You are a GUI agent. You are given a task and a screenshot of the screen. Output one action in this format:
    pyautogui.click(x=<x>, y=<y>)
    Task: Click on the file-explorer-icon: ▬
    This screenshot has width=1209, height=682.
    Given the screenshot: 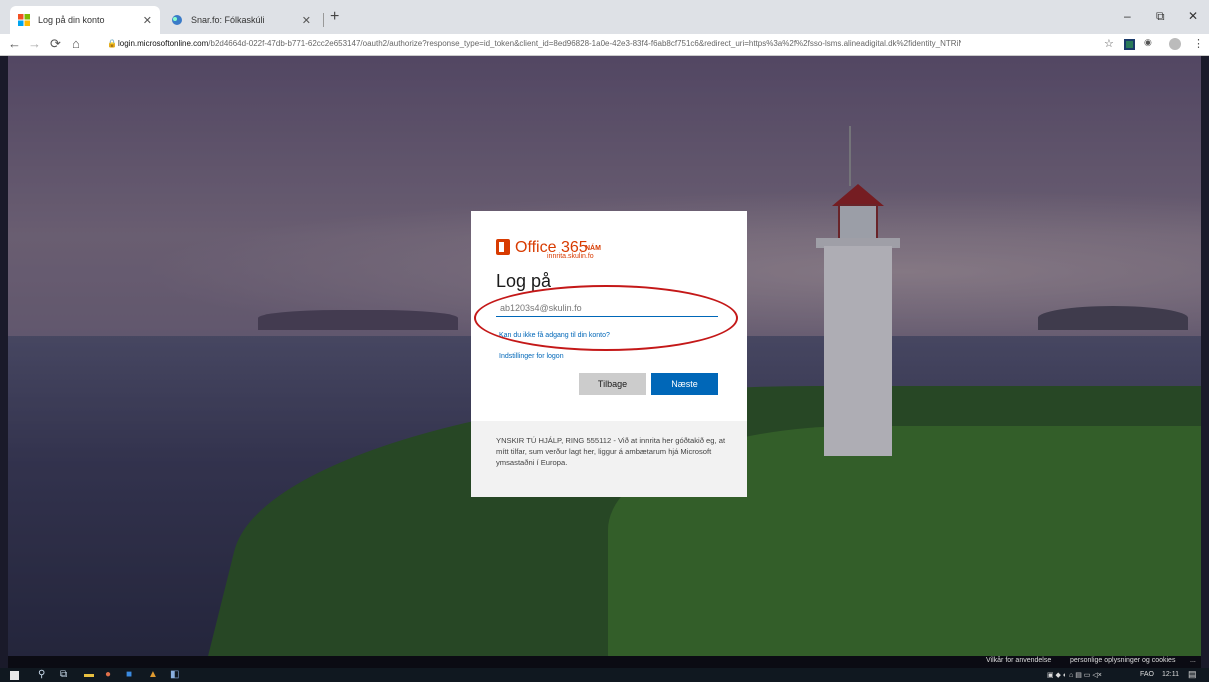 What is the action you would take?
    pyautogui.click(x=89, y=674)
    